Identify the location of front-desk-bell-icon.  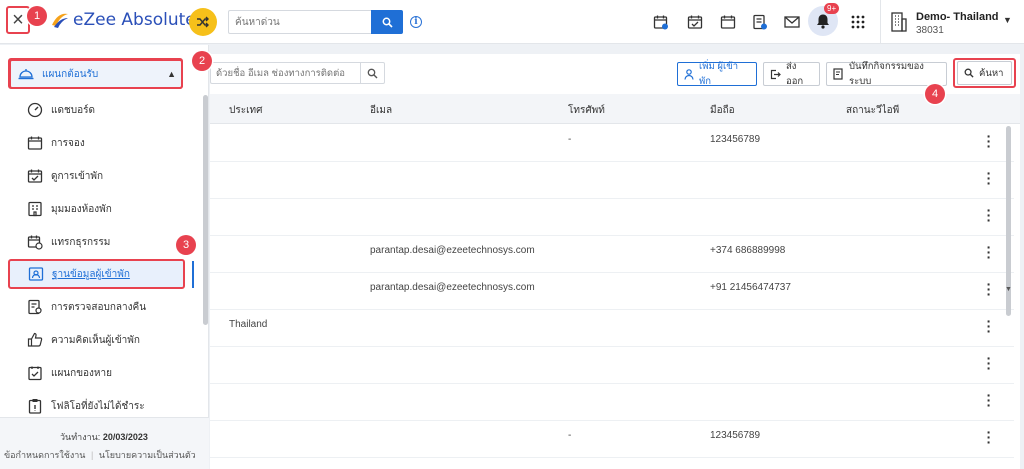
(26, 74).